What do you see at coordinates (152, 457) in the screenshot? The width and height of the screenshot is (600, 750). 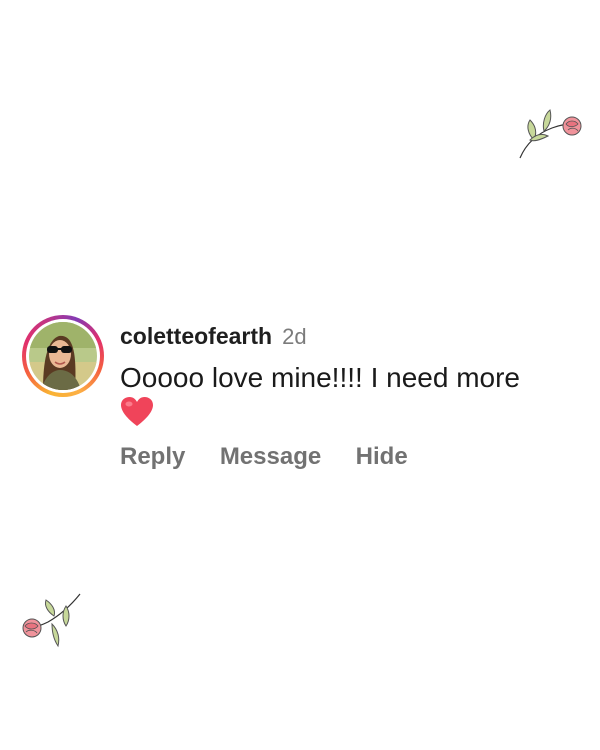 I see `reply-button: Reply` at bounding box center [152, 457].